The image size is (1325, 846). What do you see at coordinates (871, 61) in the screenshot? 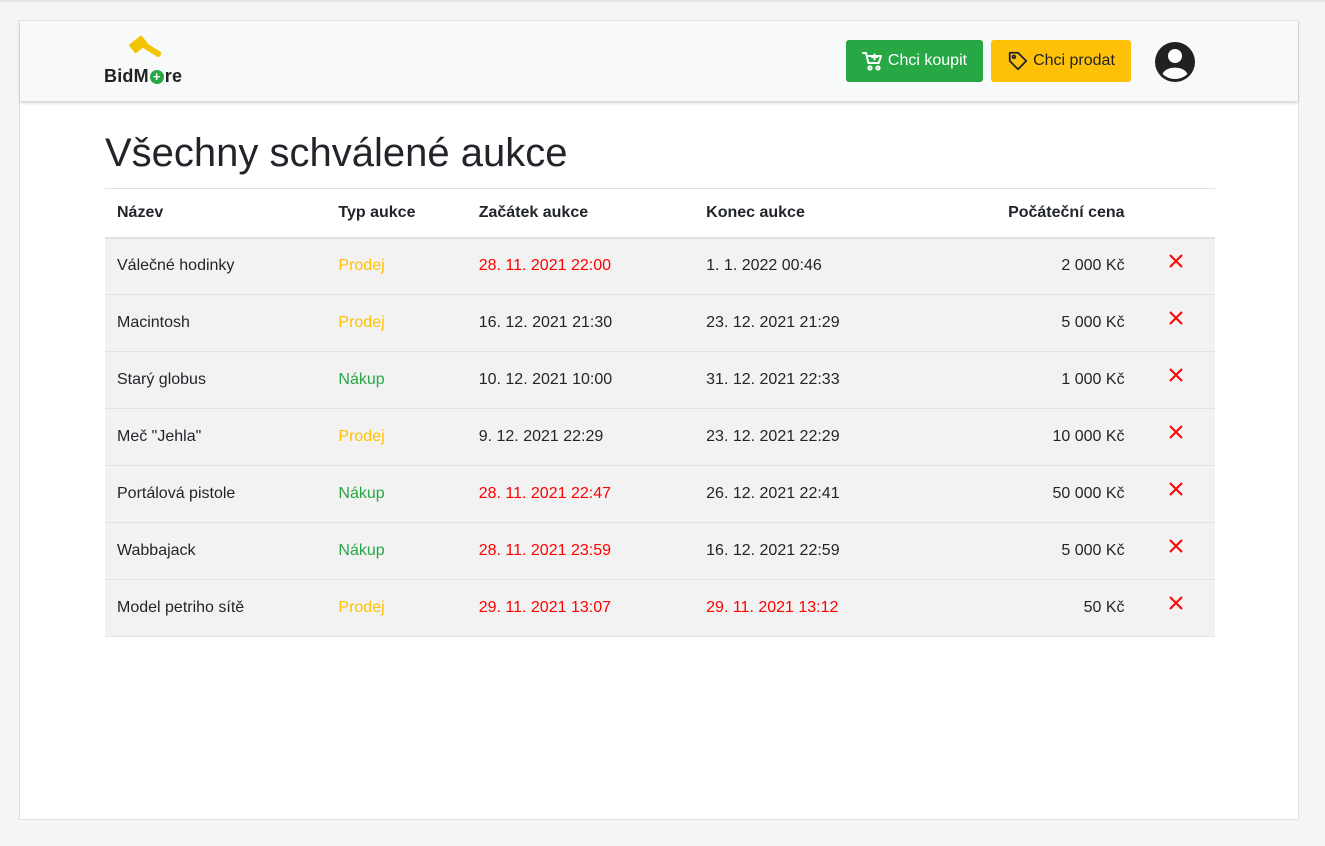
I see `cart-icon` at bounding box center [871, 61].